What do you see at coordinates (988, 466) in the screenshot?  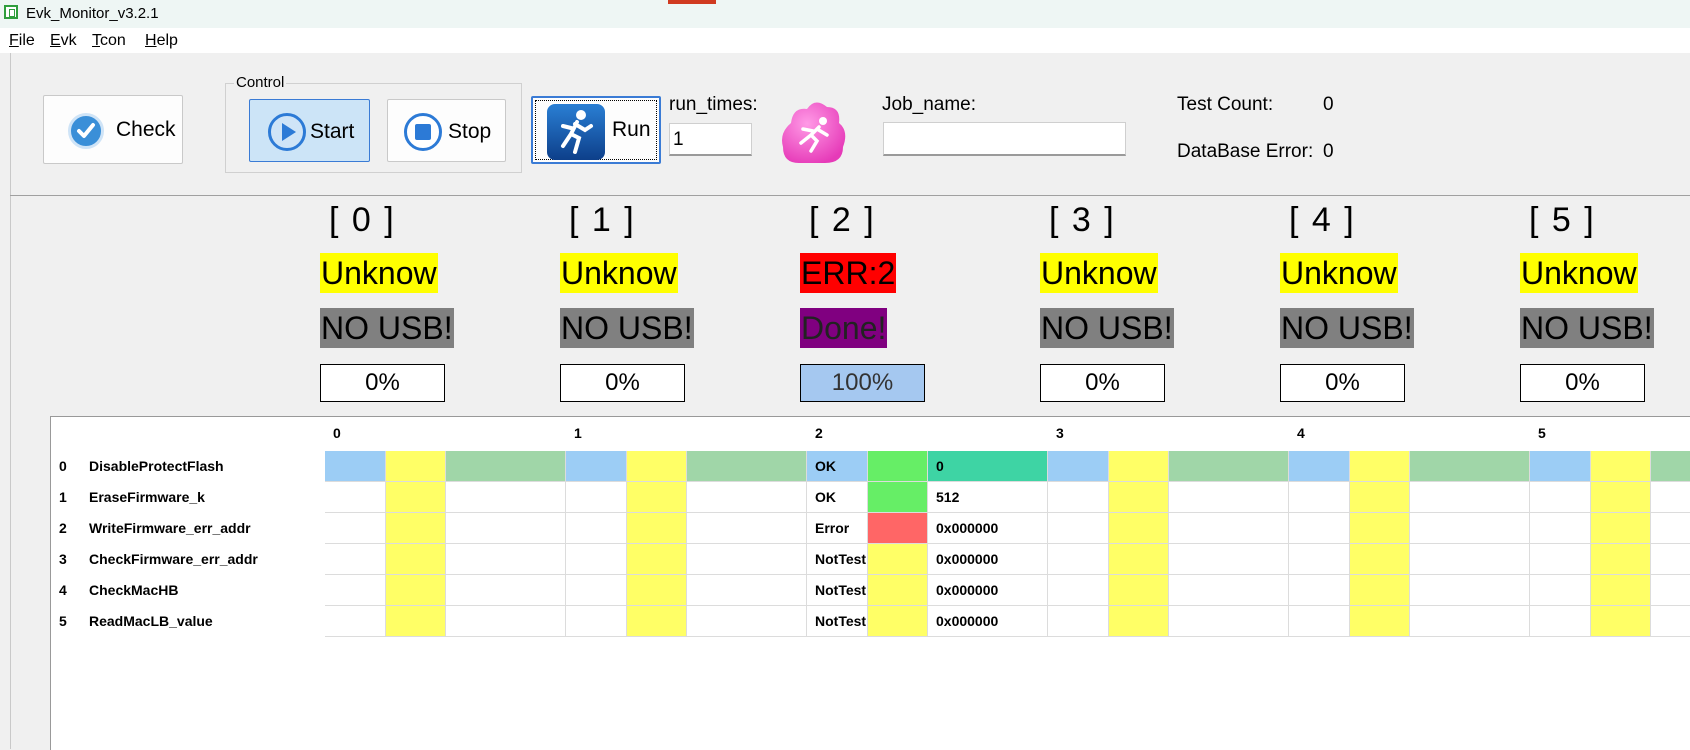 I see `result-value-cell: 0` at bounding box center [988, 466].